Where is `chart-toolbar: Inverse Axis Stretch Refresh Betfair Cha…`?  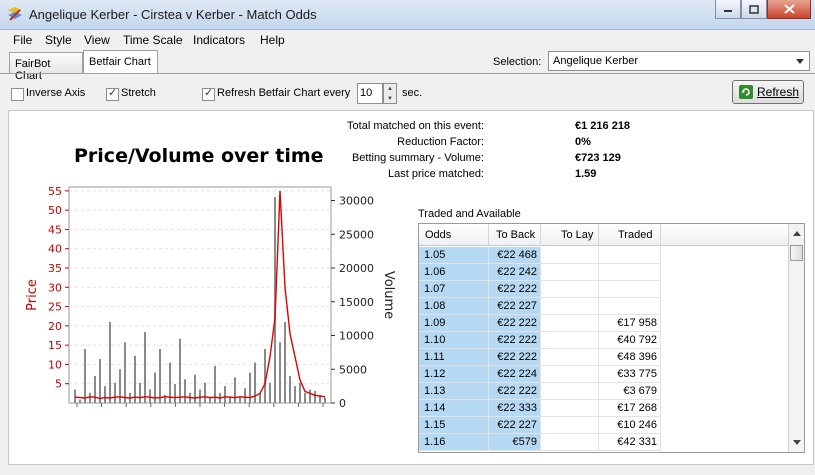 chart-toolbar: Inverse Axis Stretch Refresh Betfair Cha… is located at coordinates (407, 92).